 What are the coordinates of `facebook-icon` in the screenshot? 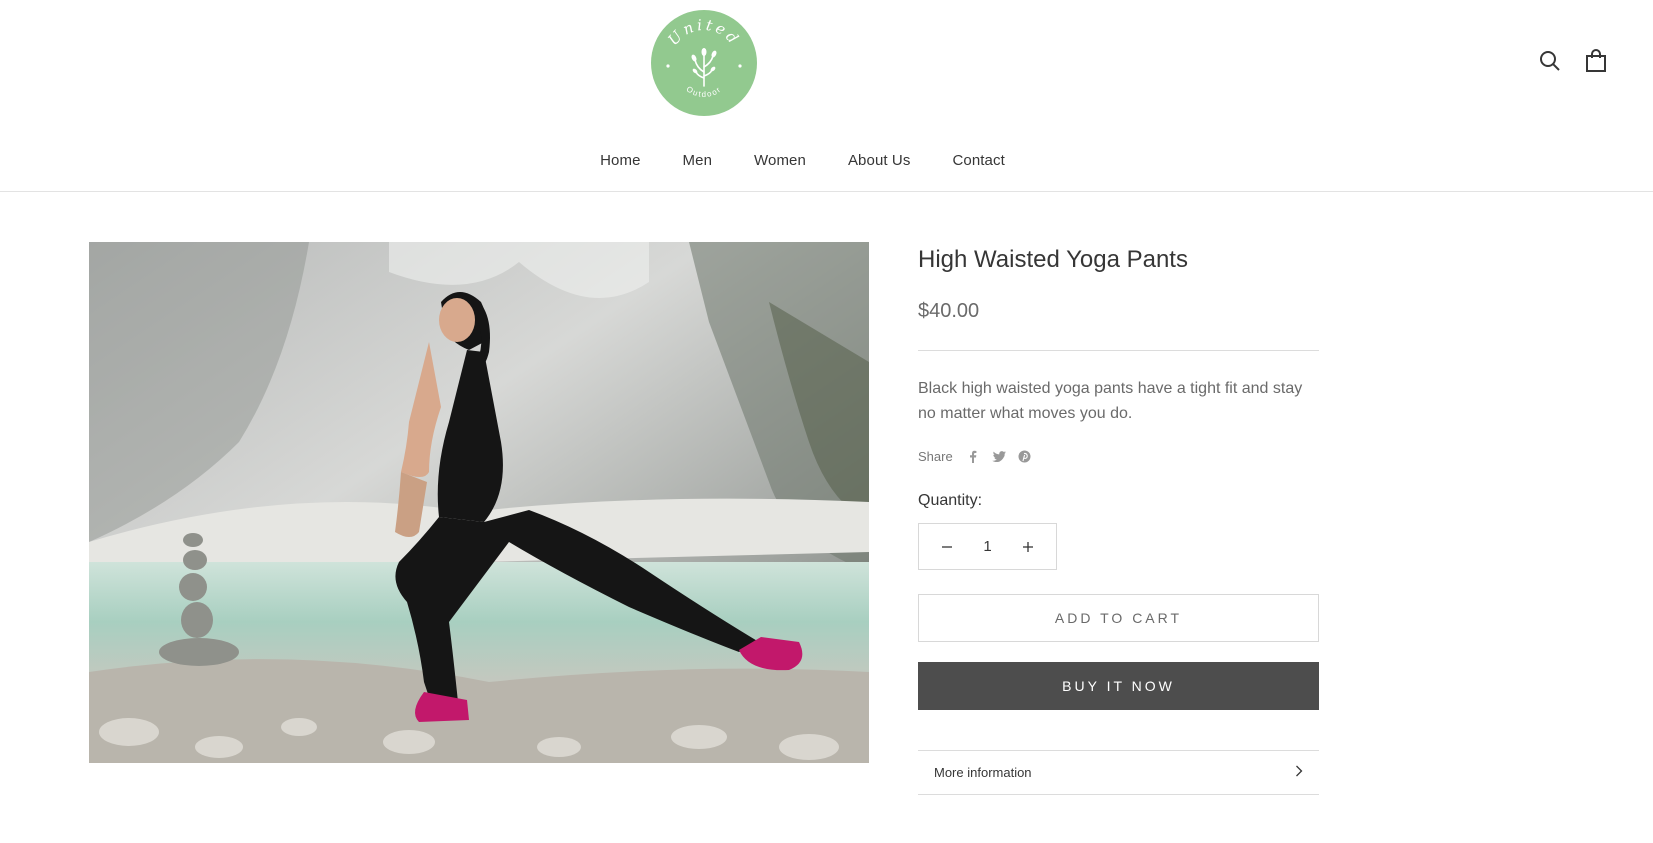 It's located at (973, 456).